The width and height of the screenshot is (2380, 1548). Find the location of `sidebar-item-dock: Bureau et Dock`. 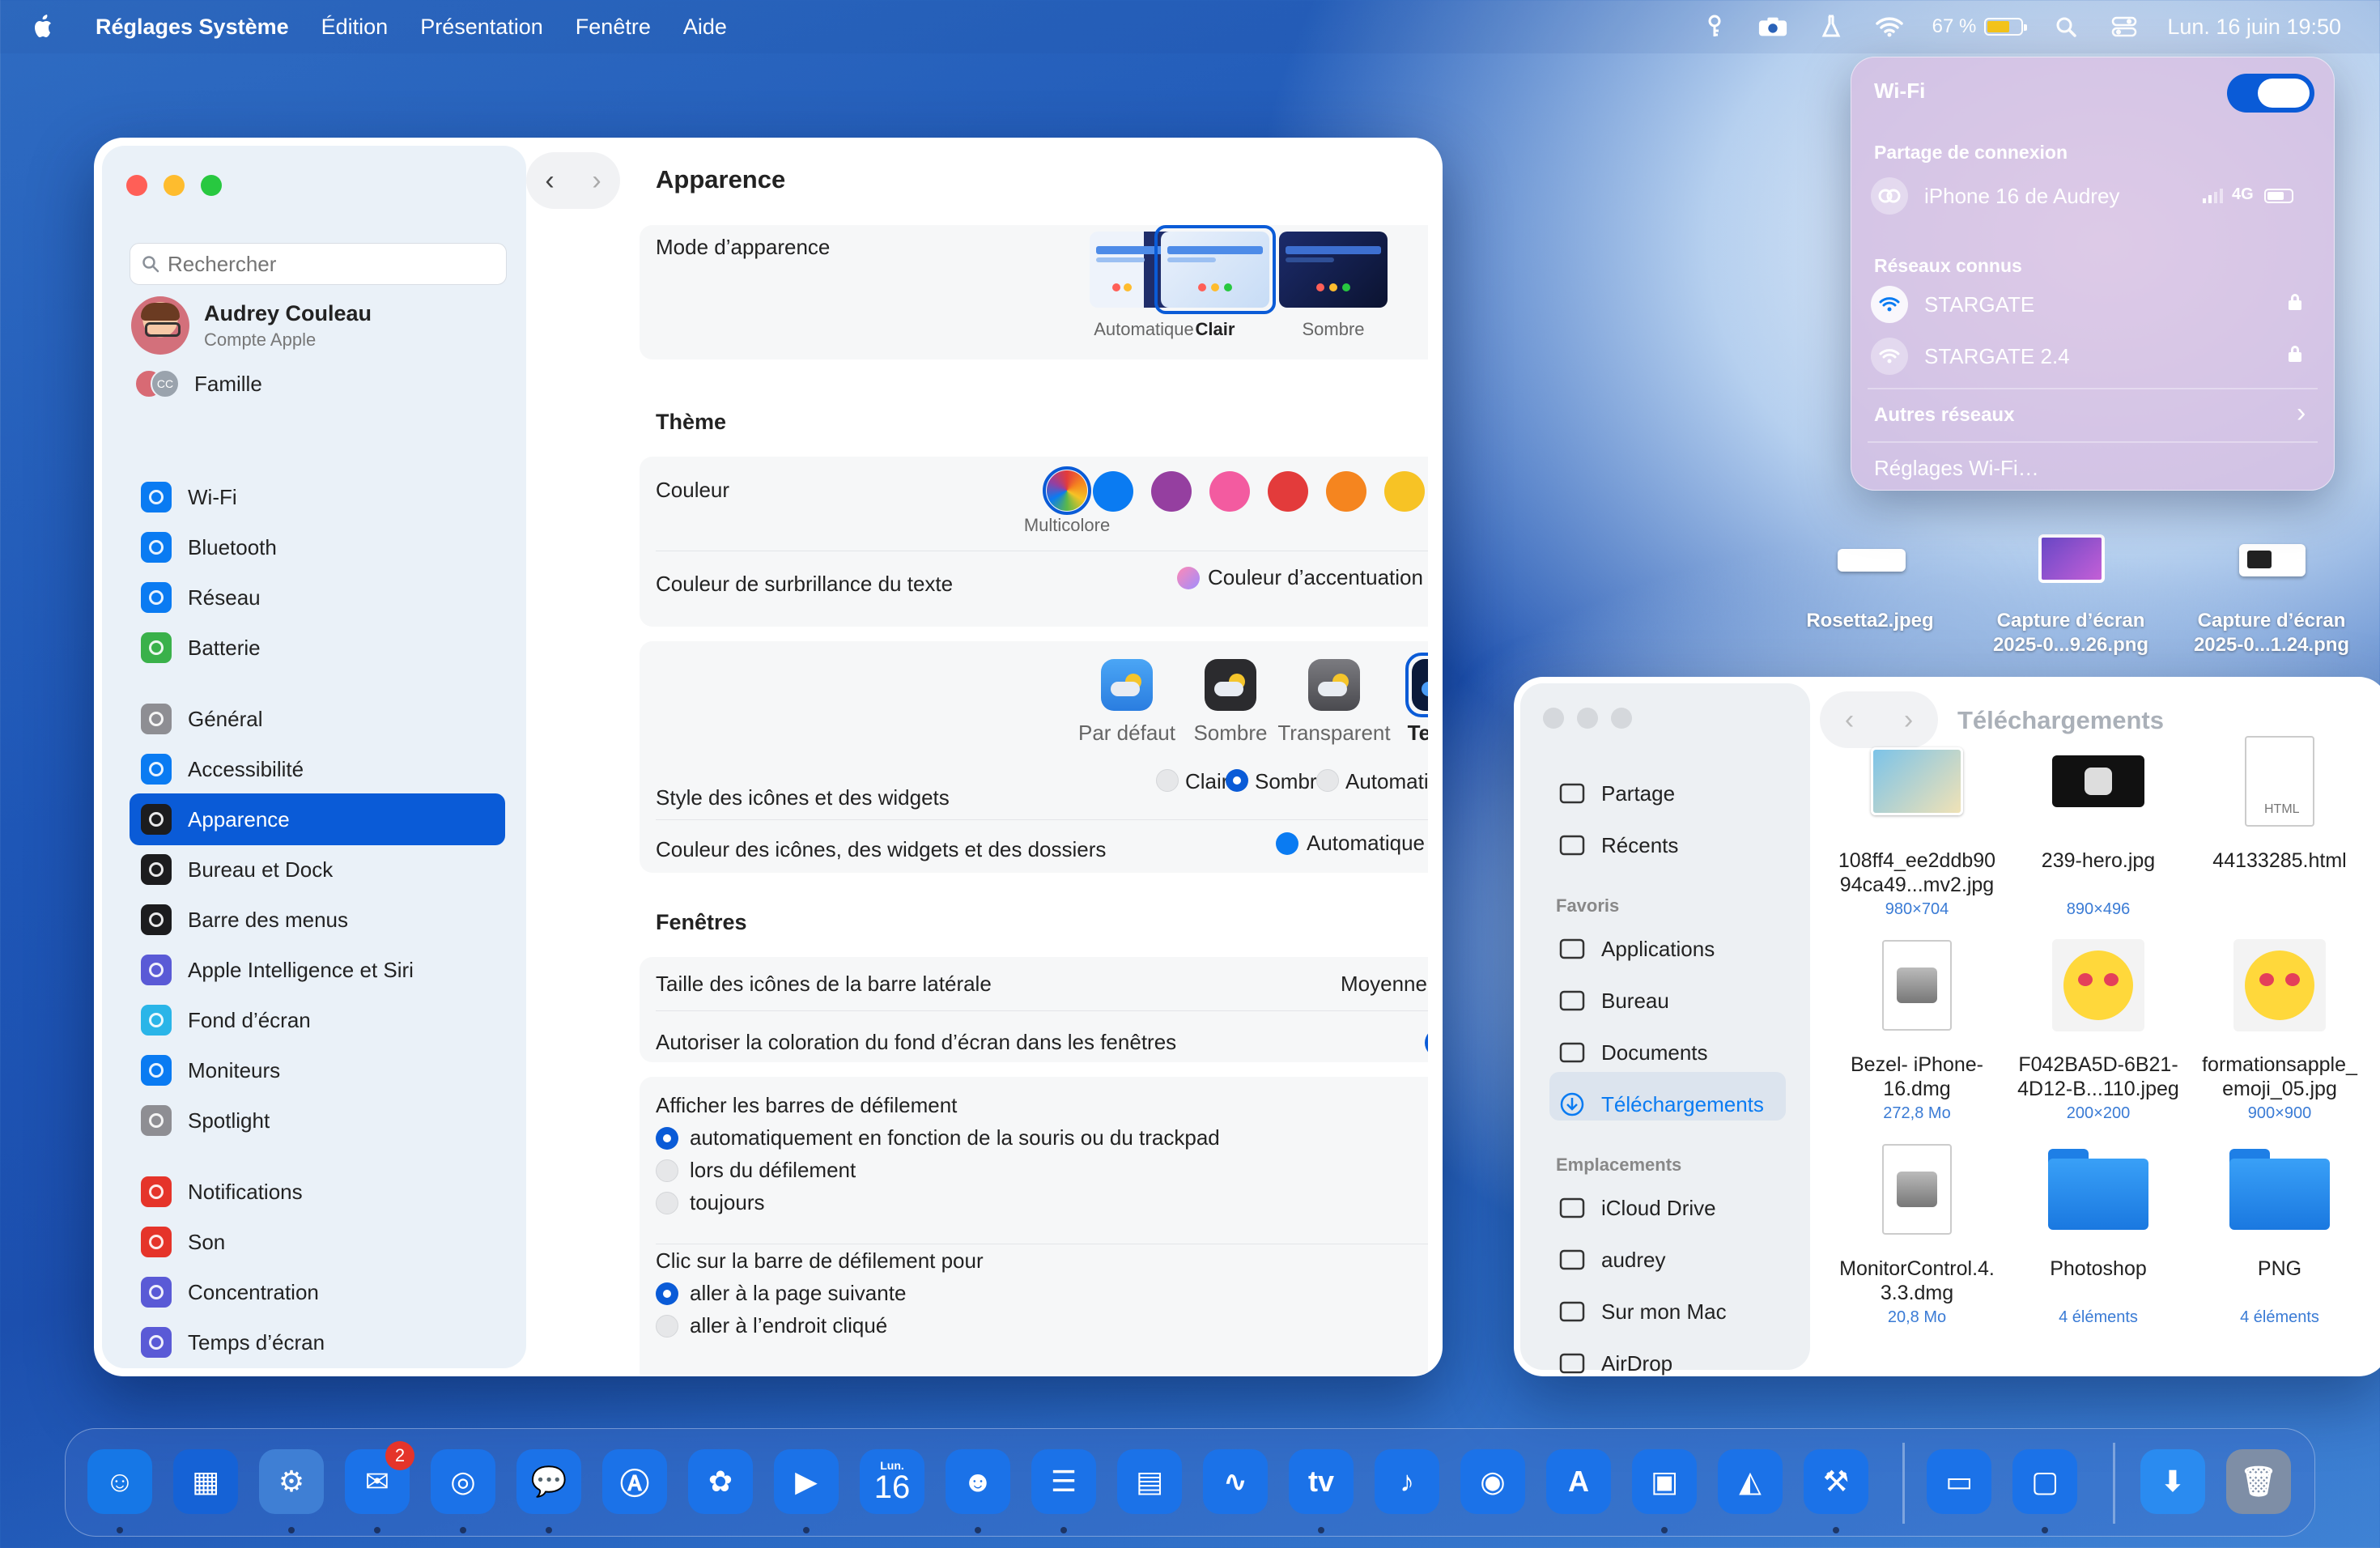

sidebar-item-dock: Bureau et Dock is located at coordinates (318, 869).